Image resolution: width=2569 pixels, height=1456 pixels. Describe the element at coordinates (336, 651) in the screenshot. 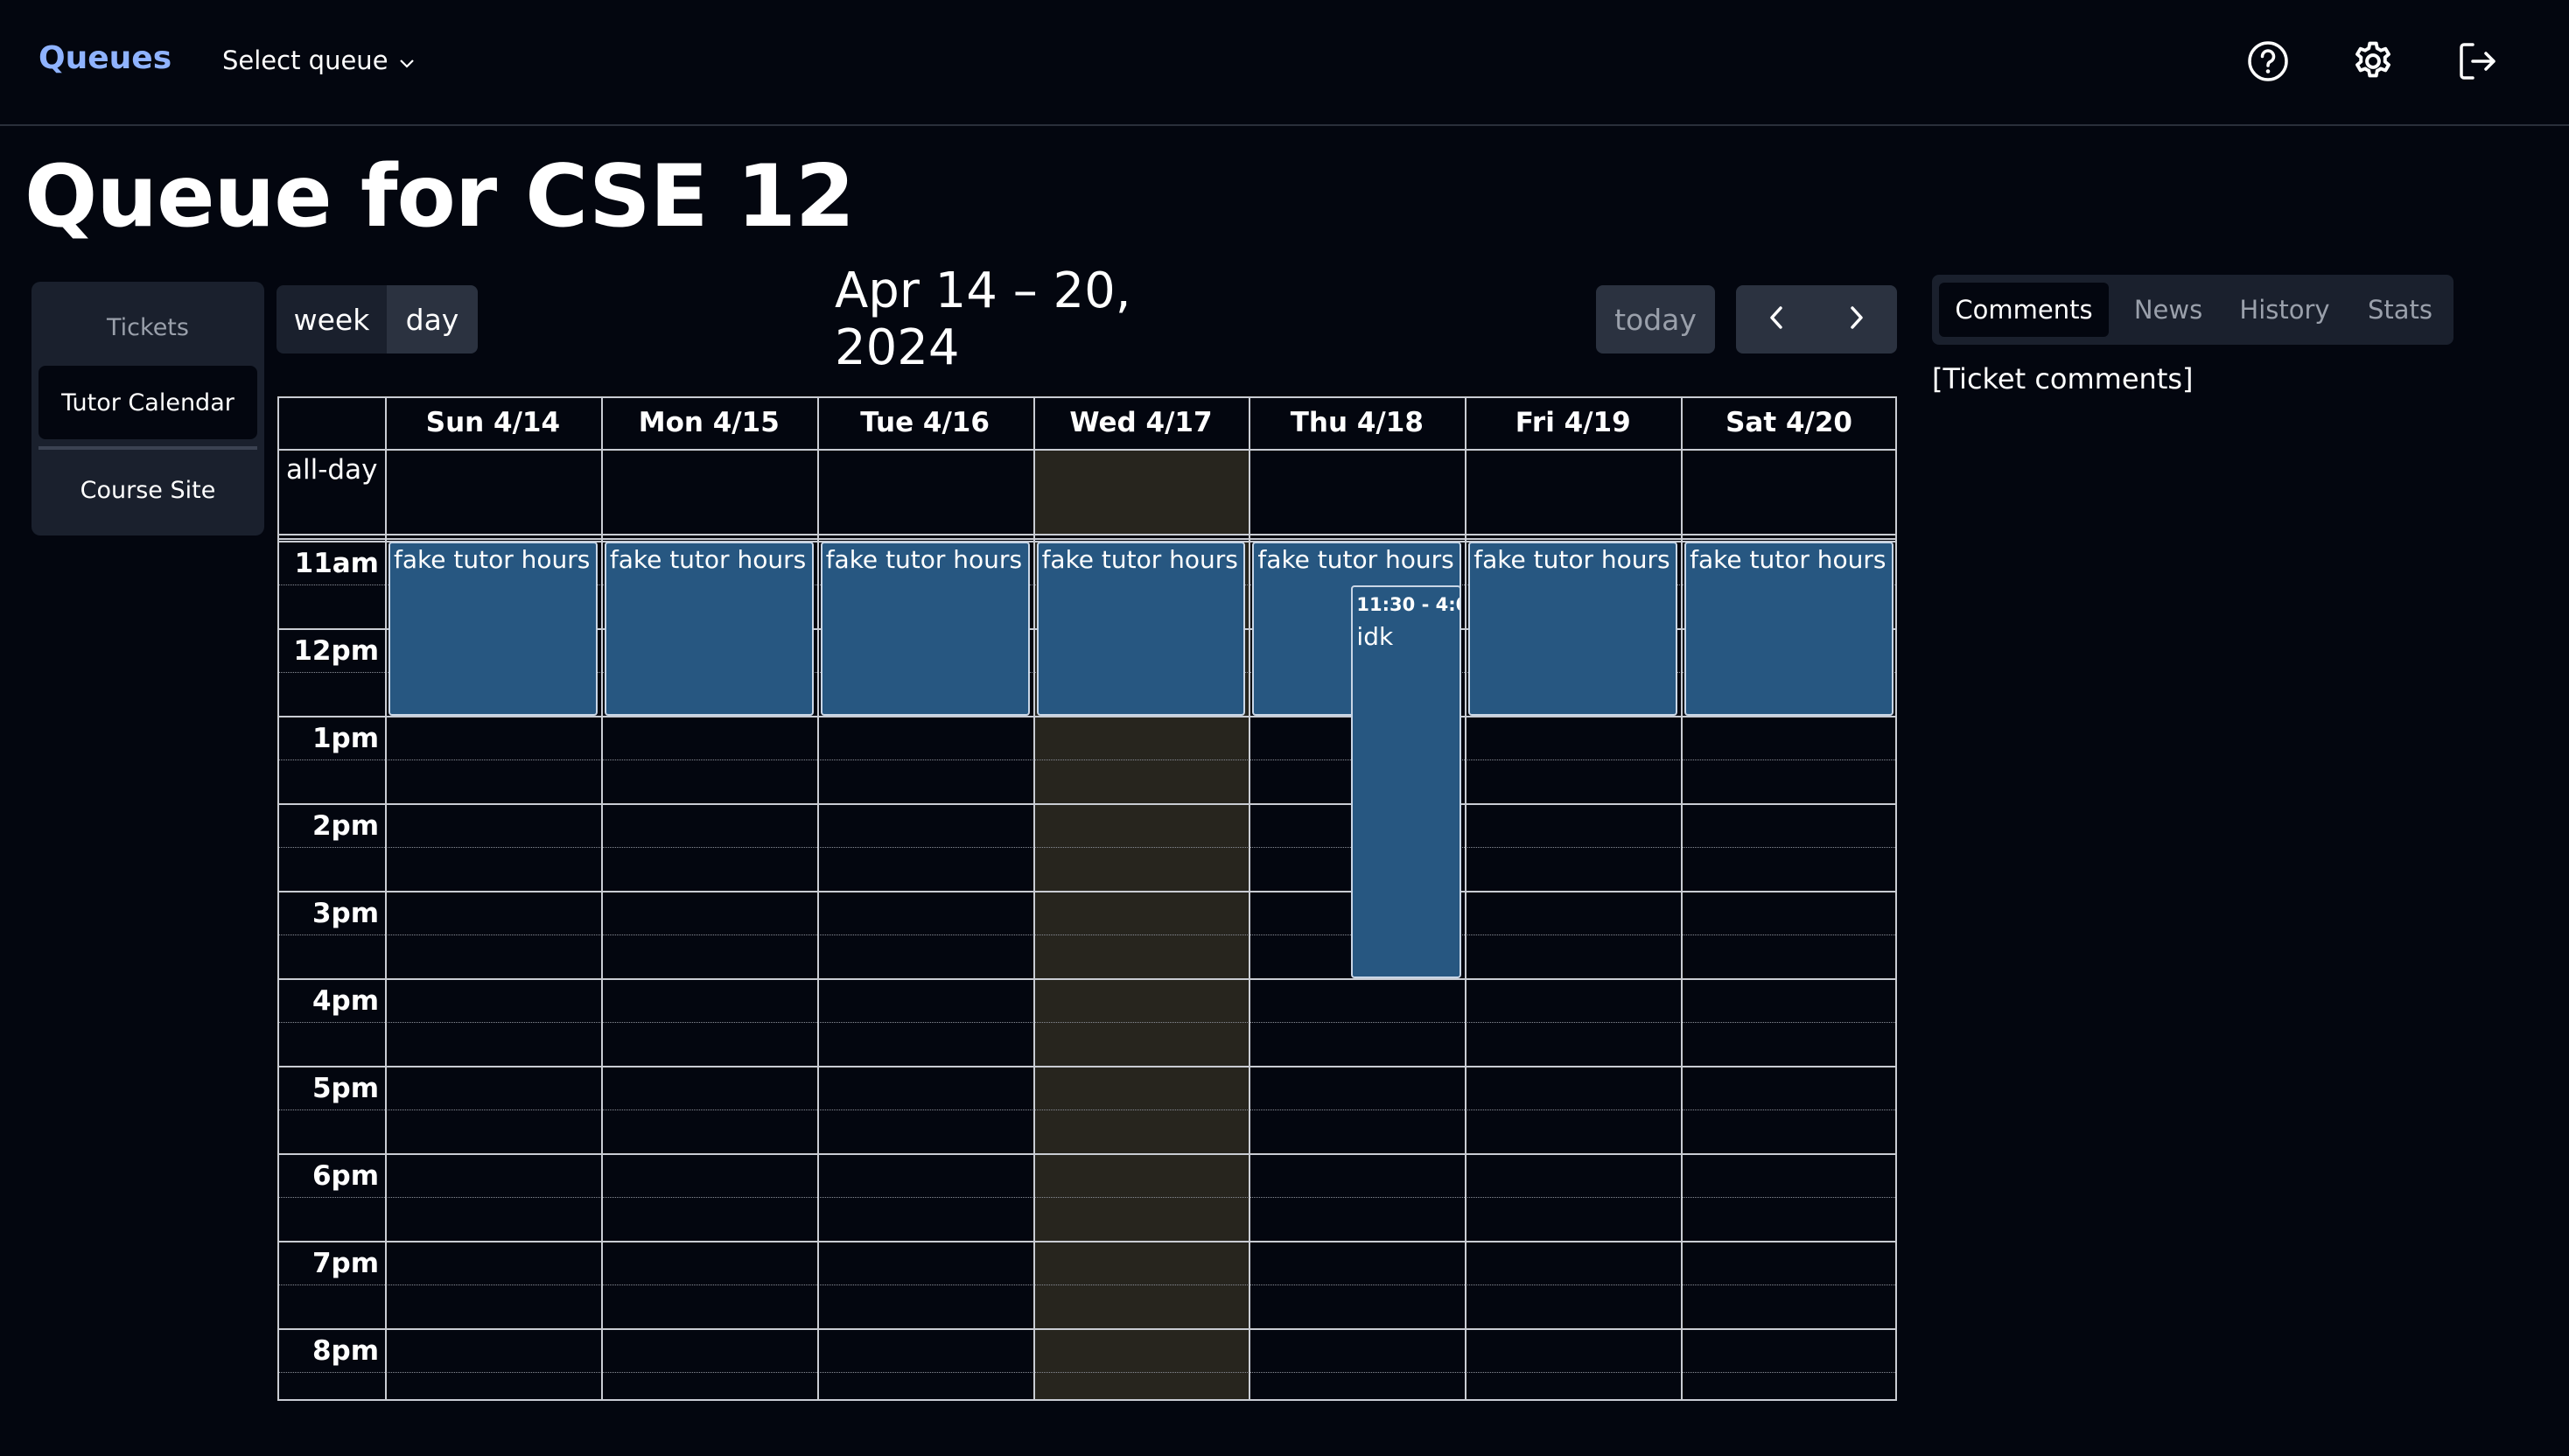

I see `time-label: 12pm` at that location.